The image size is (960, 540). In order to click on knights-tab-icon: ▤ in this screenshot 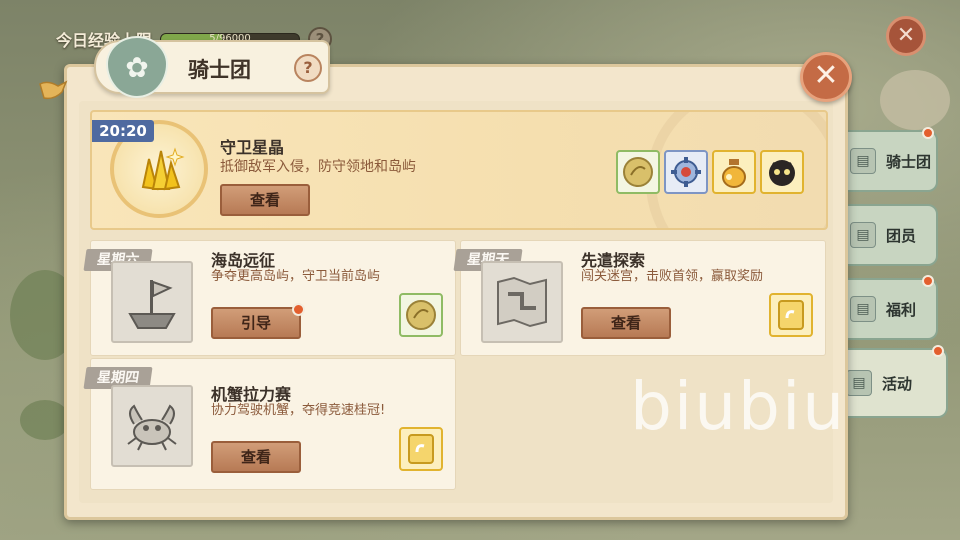, I will do `click(863, 161)`.